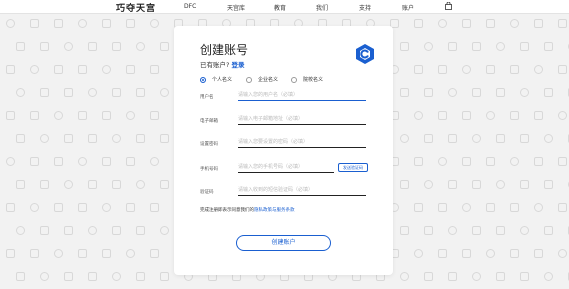 This screenshot has height=289, width=569. I want to click on code-field: 请输入收到的短信验证码（必填）, so click(302, 191).